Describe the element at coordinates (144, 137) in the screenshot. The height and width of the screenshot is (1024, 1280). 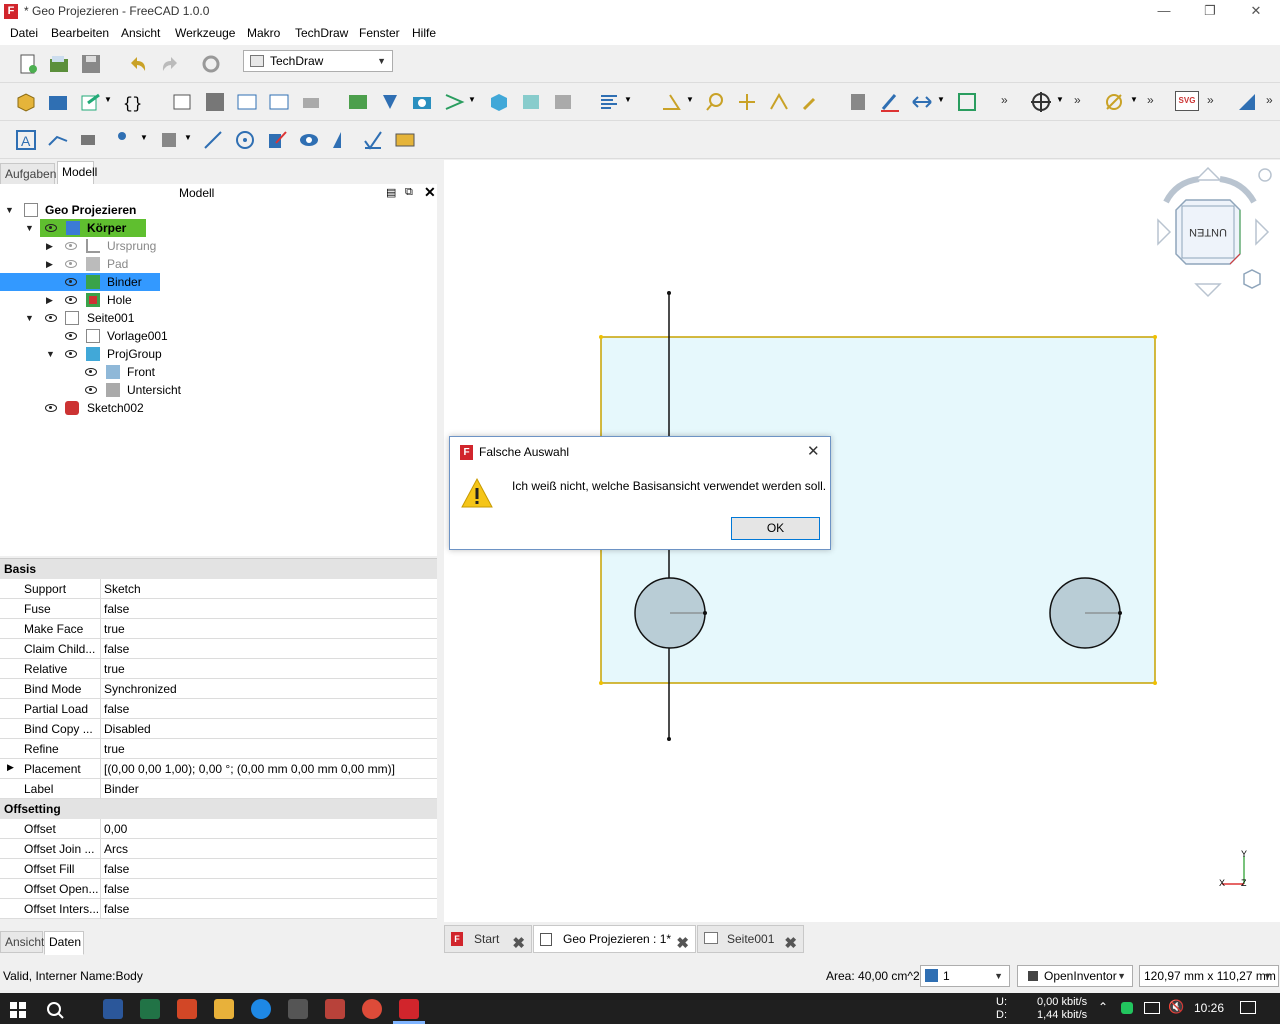
I see `vertex-dropdown-icon: ▼` at that location.